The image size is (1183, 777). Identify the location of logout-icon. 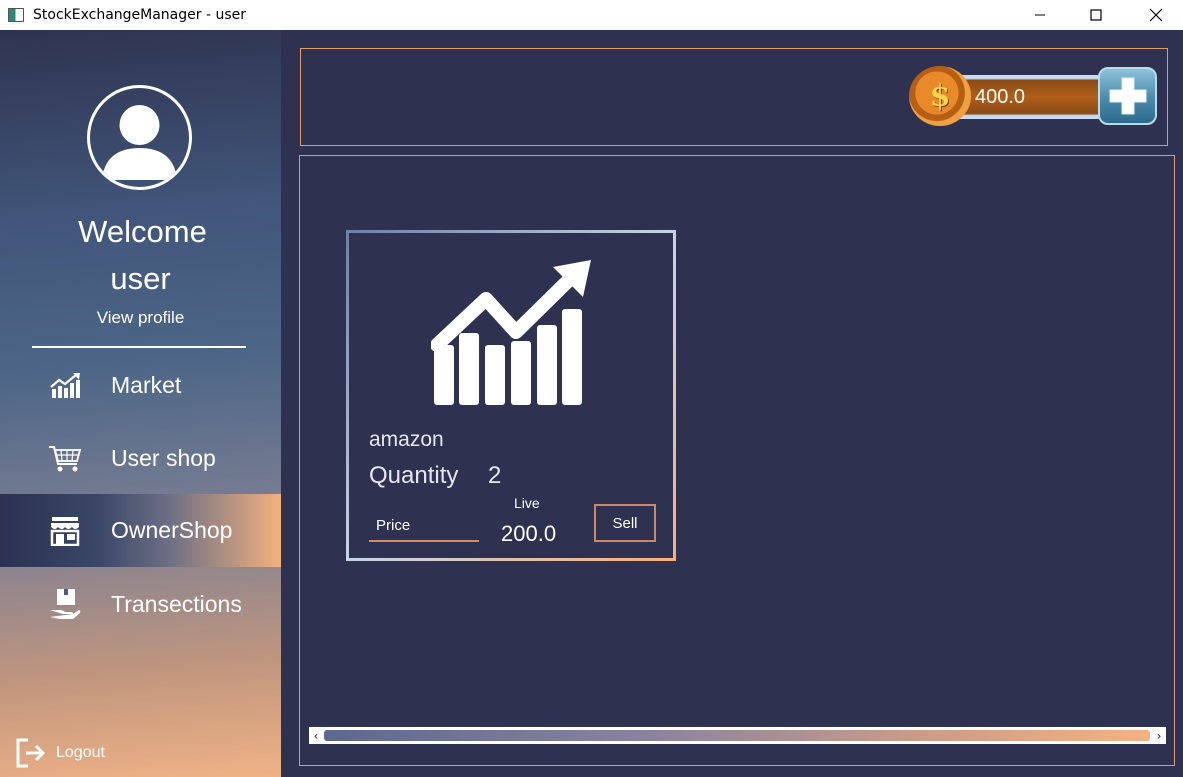
(31, 753).